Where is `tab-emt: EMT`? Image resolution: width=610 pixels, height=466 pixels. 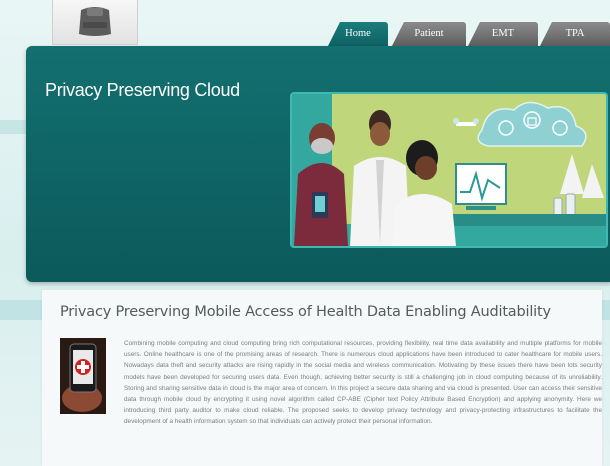 tab-emt: EMT is located at coordinates (503, 34).